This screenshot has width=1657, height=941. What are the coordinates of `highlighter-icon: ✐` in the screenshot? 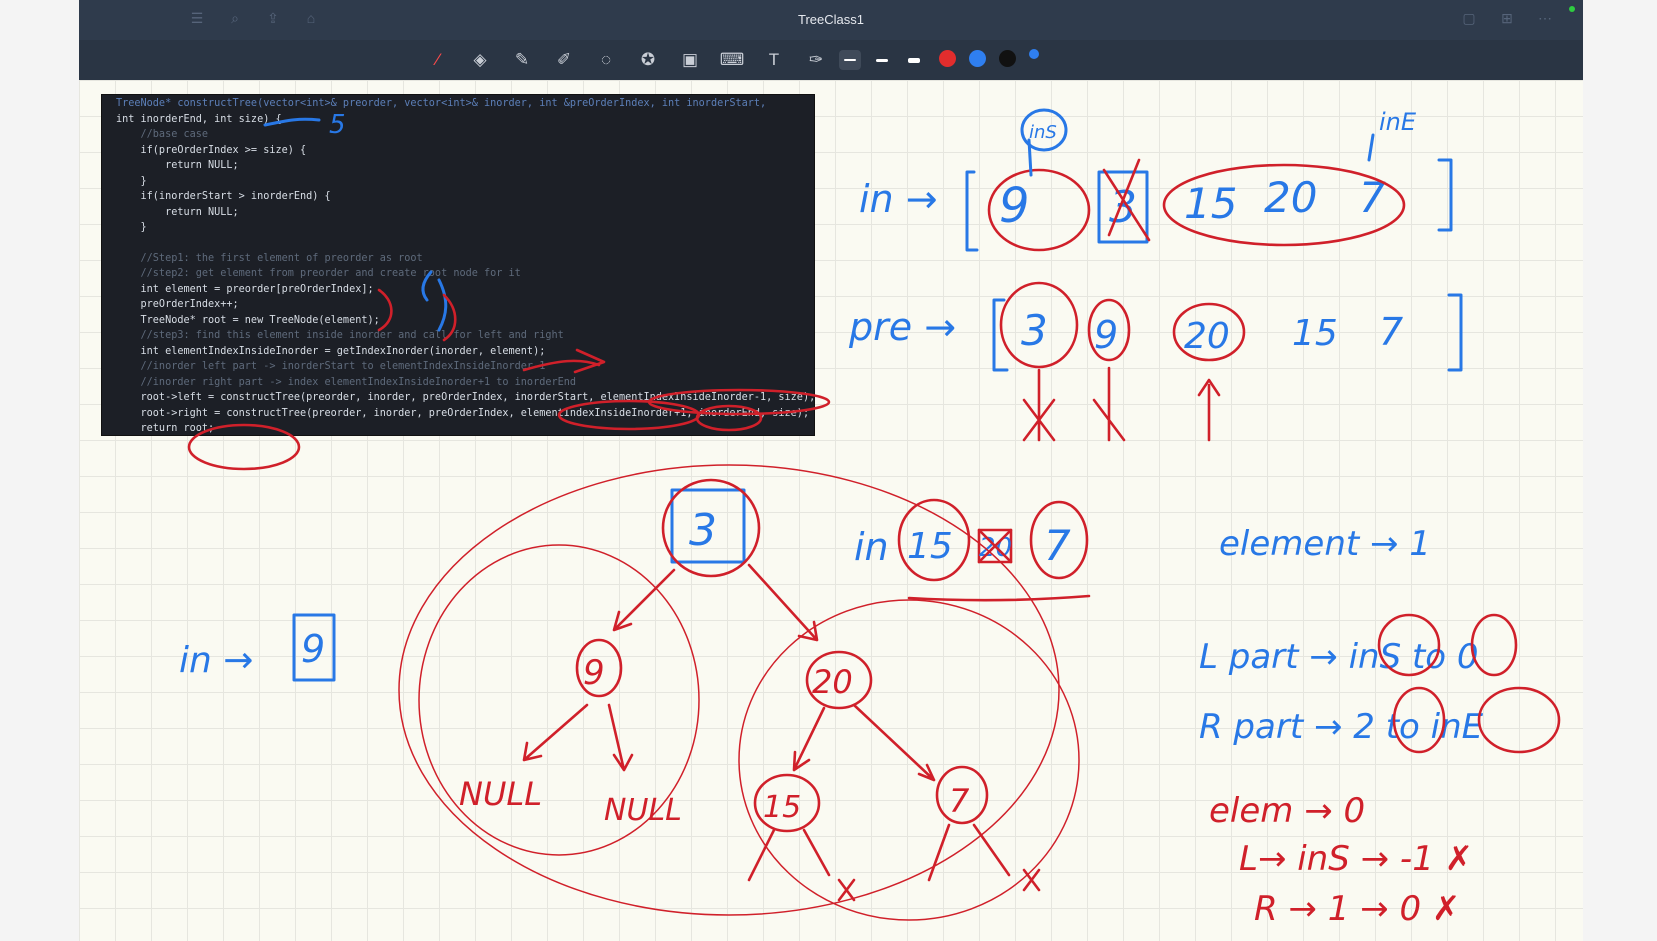 It's located at (564, 60).